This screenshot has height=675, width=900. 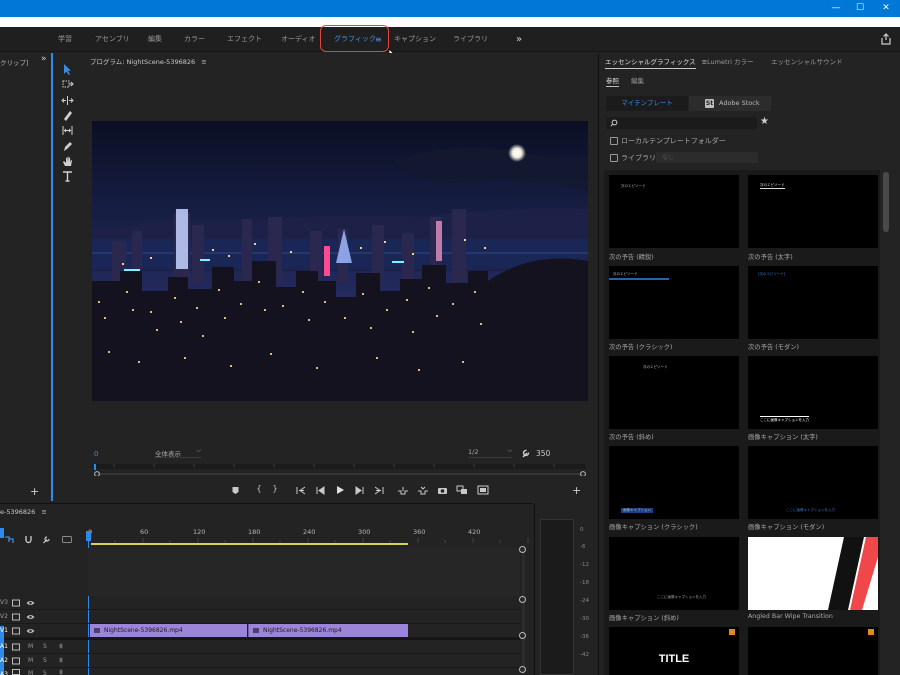 What do you see at coordinates (96, 454) in the screenshot?
I see `playhead-timecode: 0` at bounding box center [96, 454].